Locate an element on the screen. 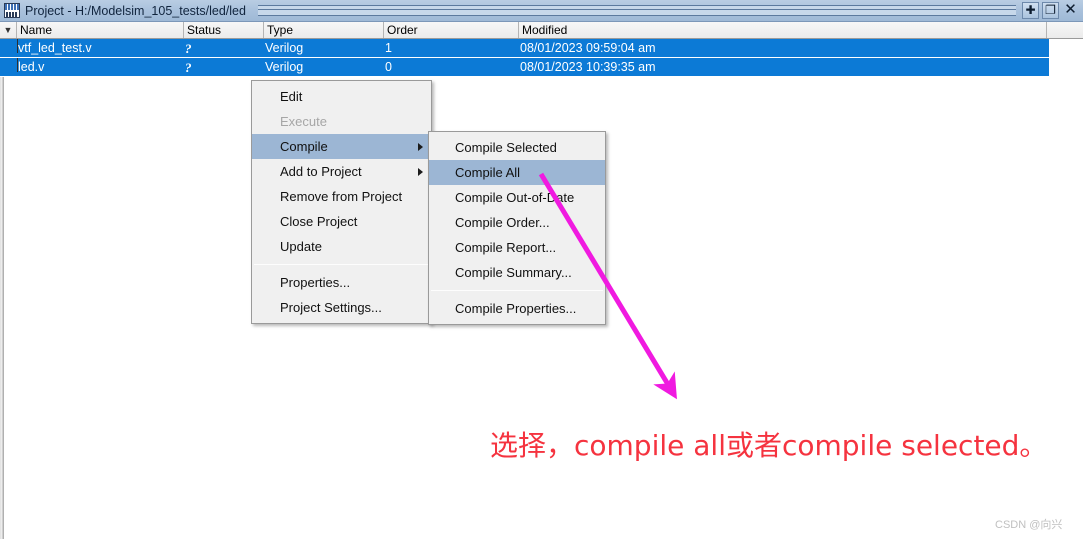 The width and height of the screenshot is (1083, 539). cell-order: 0 is located at coordinates (388, 66).